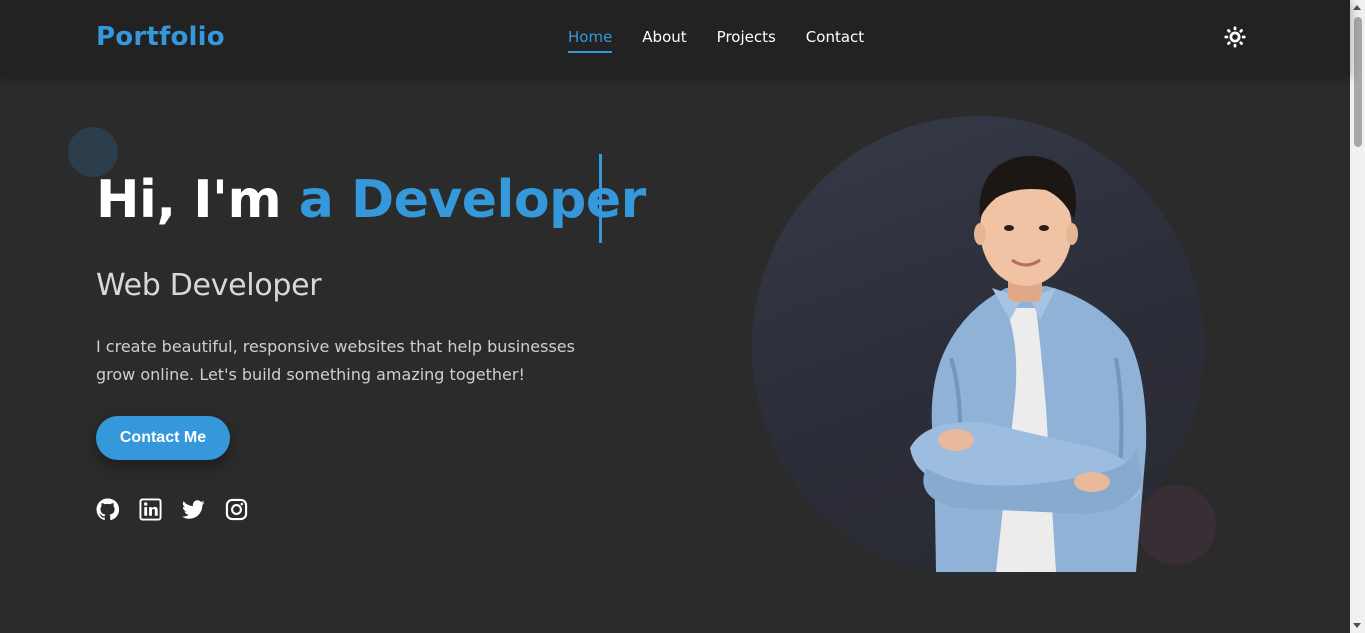  What do you see at coordinates (1357, 316) in the screenshot?
I see `scrollbar` at bounding box center [1357, 316].